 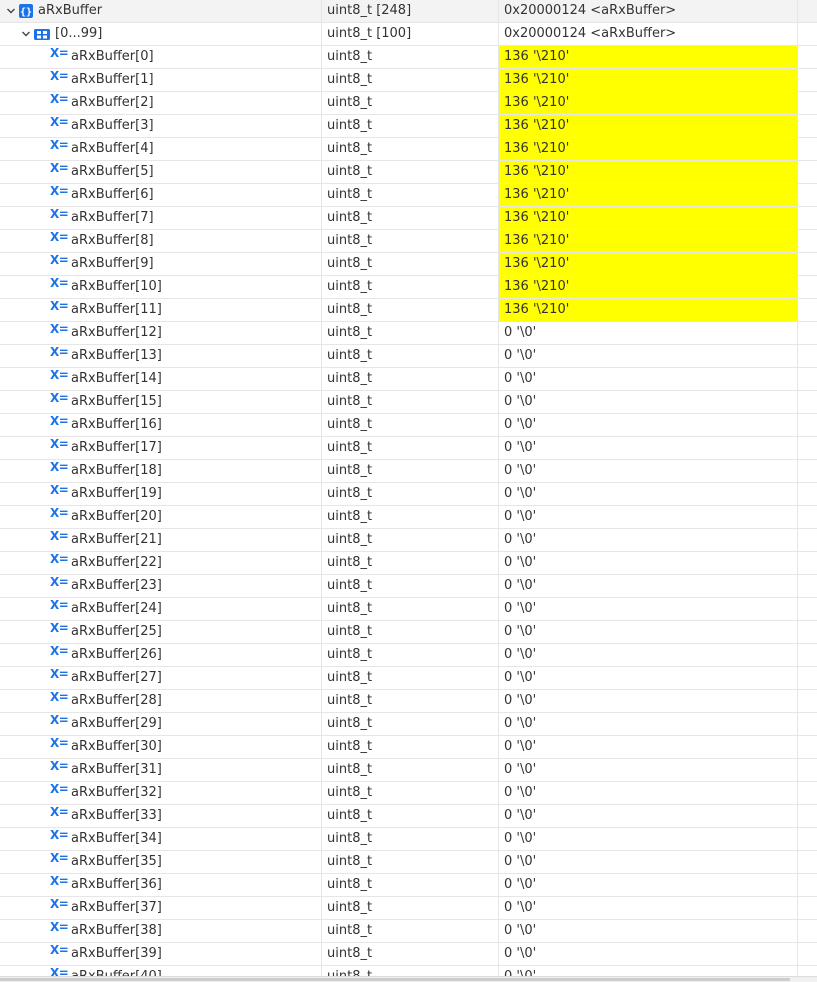 I want to click on table-row: X= aRxBuffer[7] uint8_t 136 '\210', so click(x=408, y=218).